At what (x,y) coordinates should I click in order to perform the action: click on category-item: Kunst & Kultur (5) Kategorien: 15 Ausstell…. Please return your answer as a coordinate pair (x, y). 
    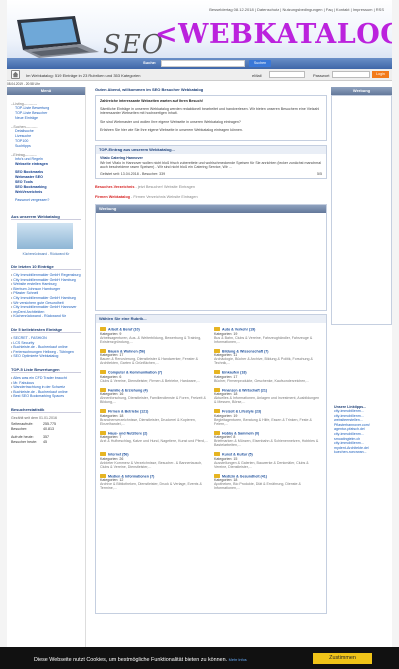
    Looking at the image, I should click on (268, 460).